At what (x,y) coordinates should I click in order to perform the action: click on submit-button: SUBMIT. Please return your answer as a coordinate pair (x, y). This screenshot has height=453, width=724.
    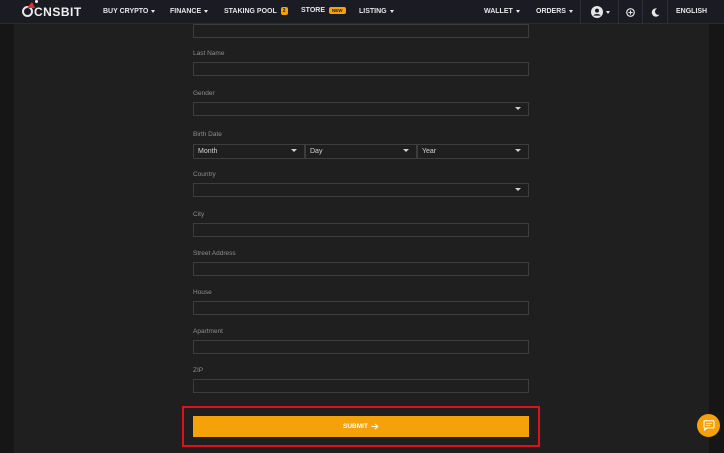
    Looking at the image, I should click on (361, 426).